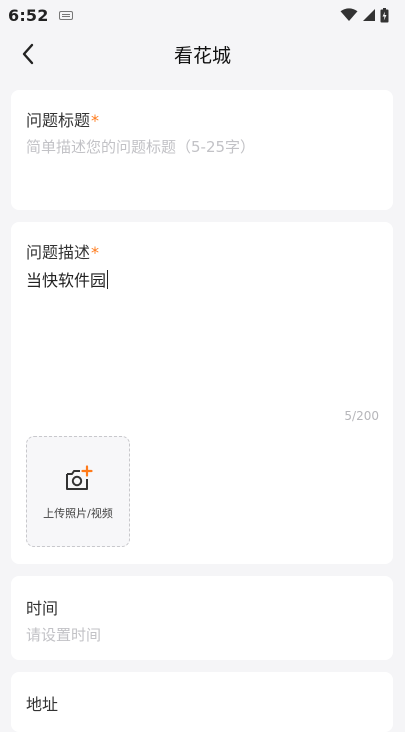 The width and height of the screenshot is (405, 732). Describe the element at coordinates (64, 635) in the screenshot. I see `time-placeholder: 请设置时间` at that location.